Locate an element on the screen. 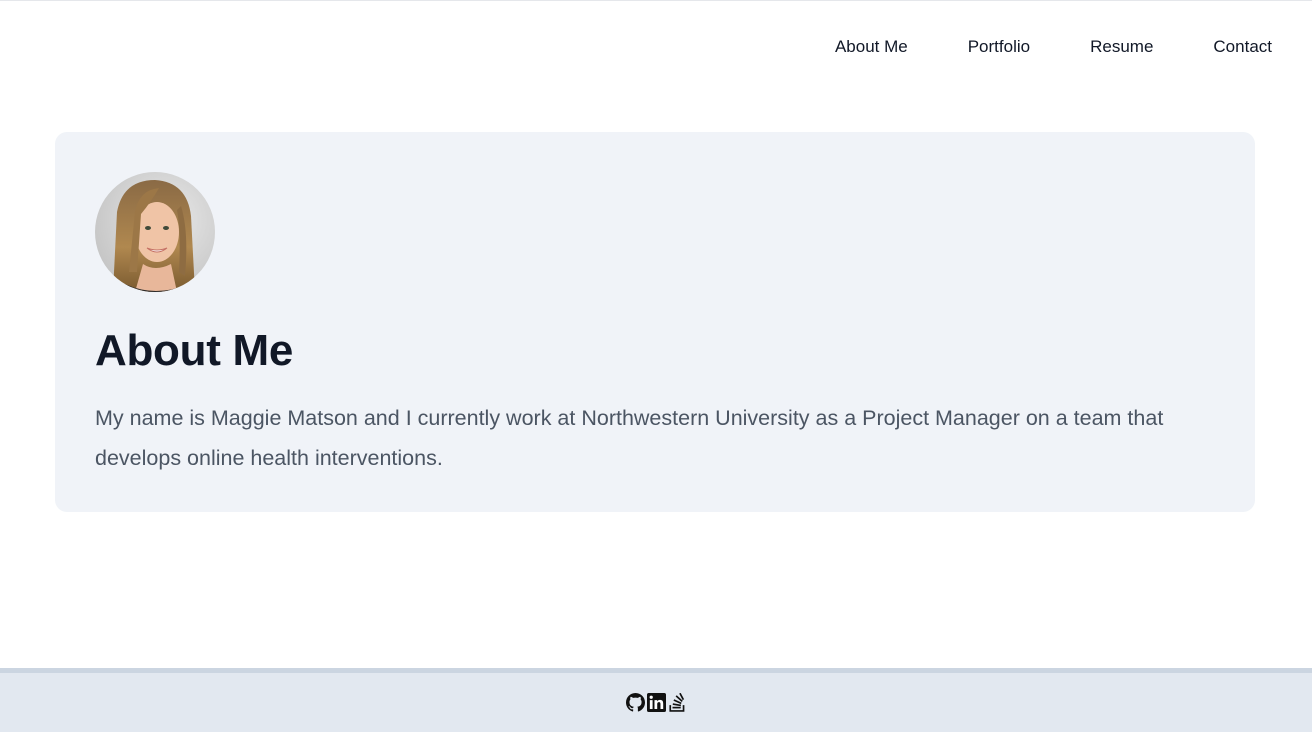 The height and width of the screenshot is (732, 1312). footer is located at coordinates (656, 700).